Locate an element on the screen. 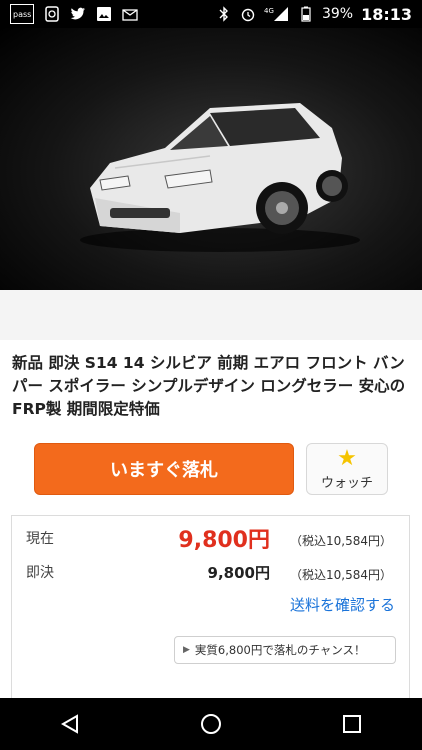  bluetooth-icon is located at coordinates (224, 14).